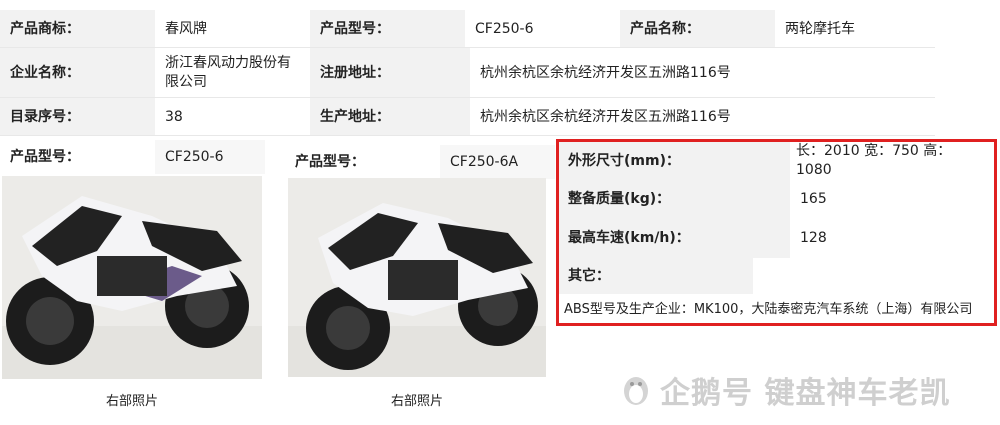 This screenshot has width=1000, height=425. I want to click on catalog-number-label: 目录序号：, so click(77, 117).